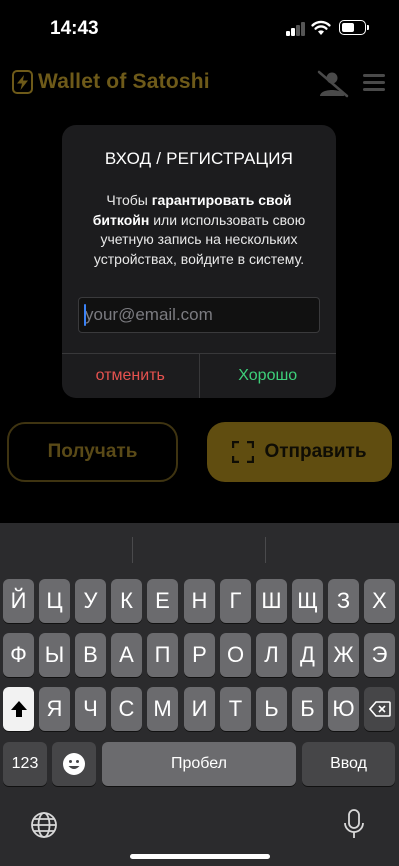 The height and width of the screenshot is (866, 399). What do you see at coordinates (343, 709) in the screenshot?
I see `key: Ю` at bounding box center [343, 709].